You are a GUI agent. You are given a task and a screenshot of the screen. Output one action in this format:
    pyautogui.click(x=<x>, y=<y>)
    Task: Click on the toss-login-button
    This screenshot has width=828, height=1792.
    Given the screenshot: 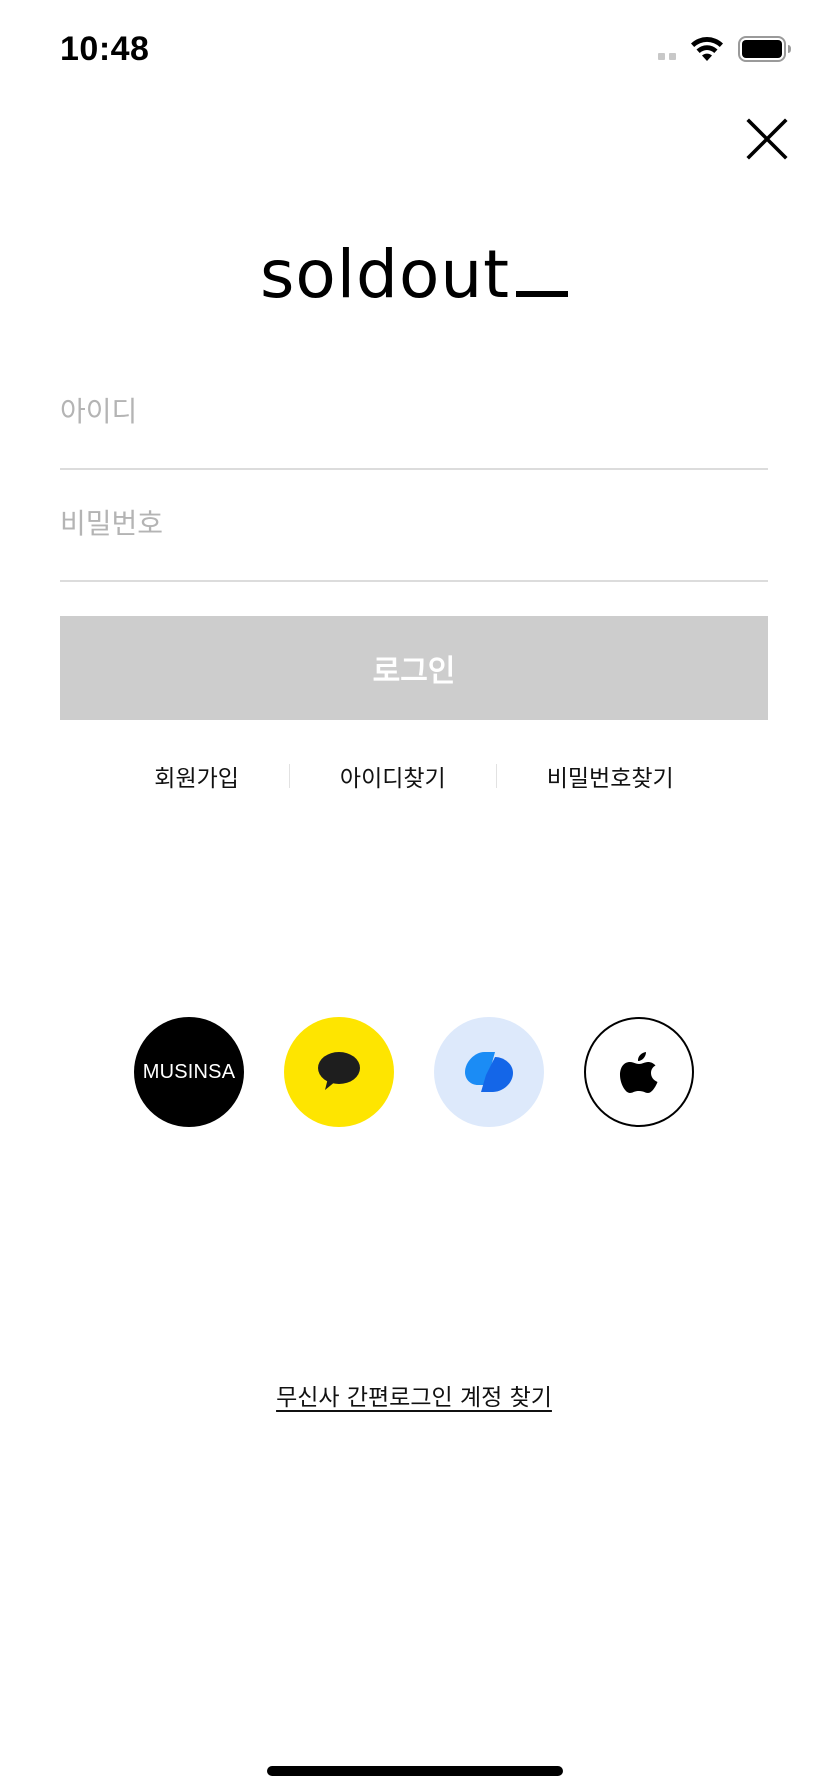 What is the action you would take?
    pyautogui.click(x=489, y=1072)
    